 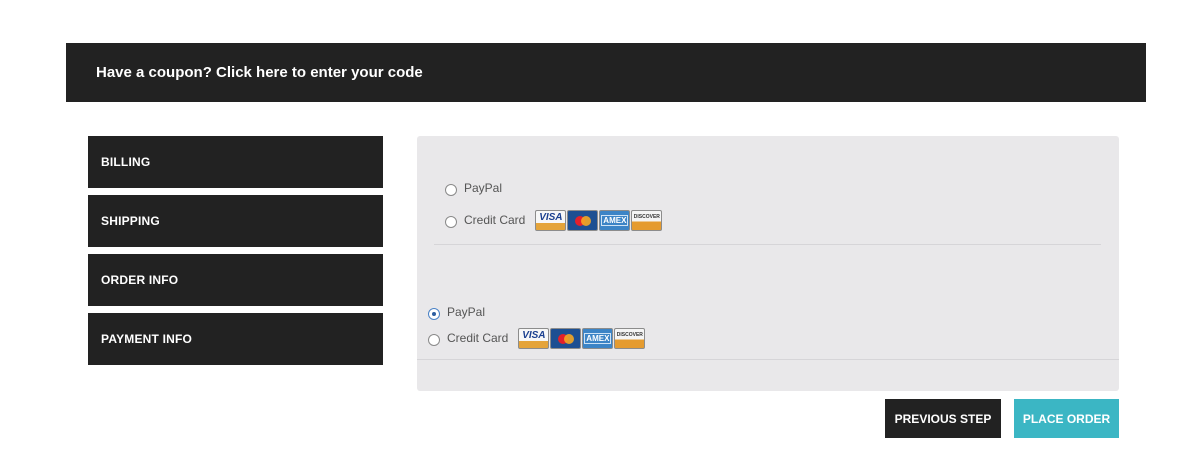 What do you see at coordinates (235, 339) in the screenshot?
I see `step-payment-info: PAYMENT INFO` at bounding box center [235, 339].